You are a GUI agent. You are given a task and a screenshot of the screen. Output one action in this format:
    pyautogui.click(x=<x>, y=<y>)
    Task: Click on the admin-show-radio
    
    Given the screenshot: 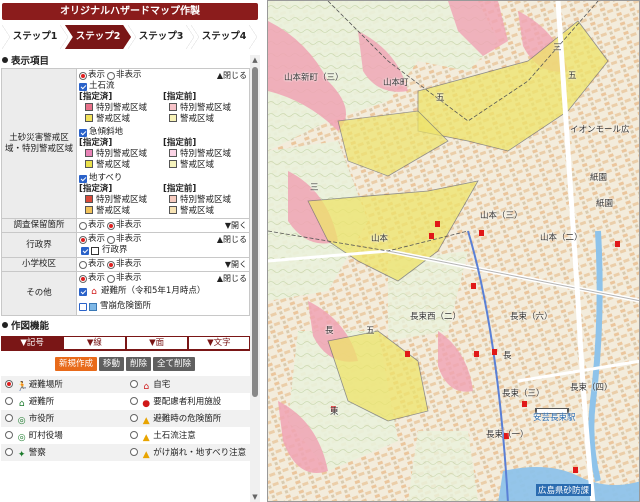 What is the action you would take?
    pyautogui.click(x=83, y=239)
    